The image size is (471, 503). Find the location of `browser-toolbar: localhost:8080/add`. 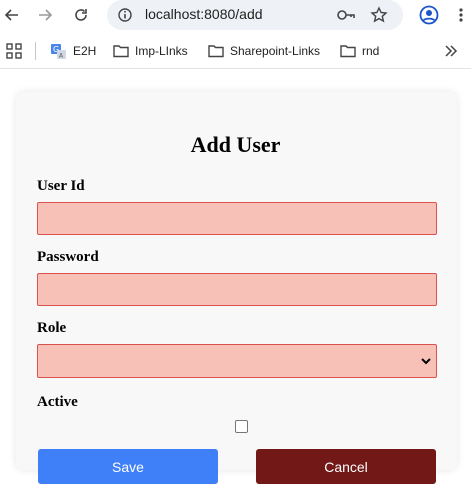

browser-toolbar: localhost:8080/add is located at coordinates (235, 15).